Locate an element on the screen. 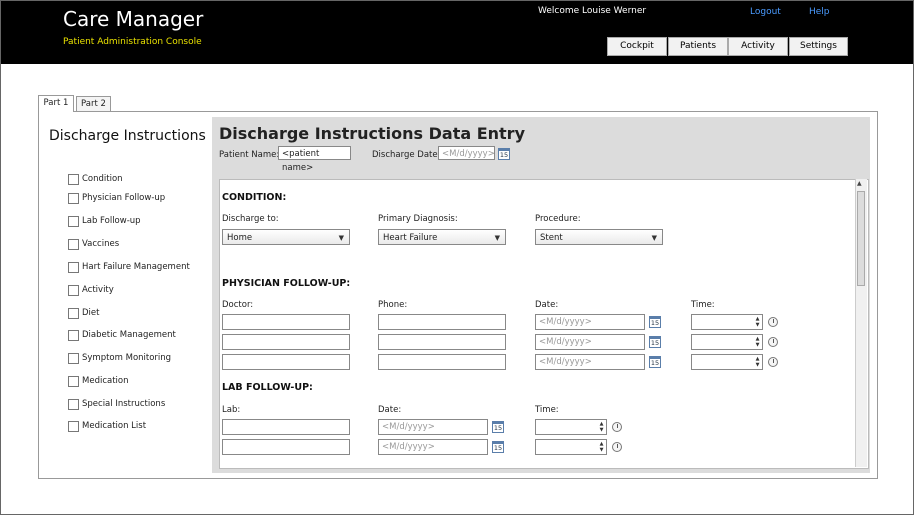 This screenshot has width=914, height=515. sidebar-item-label: Special Instructions is located at coordinates (124, 404).